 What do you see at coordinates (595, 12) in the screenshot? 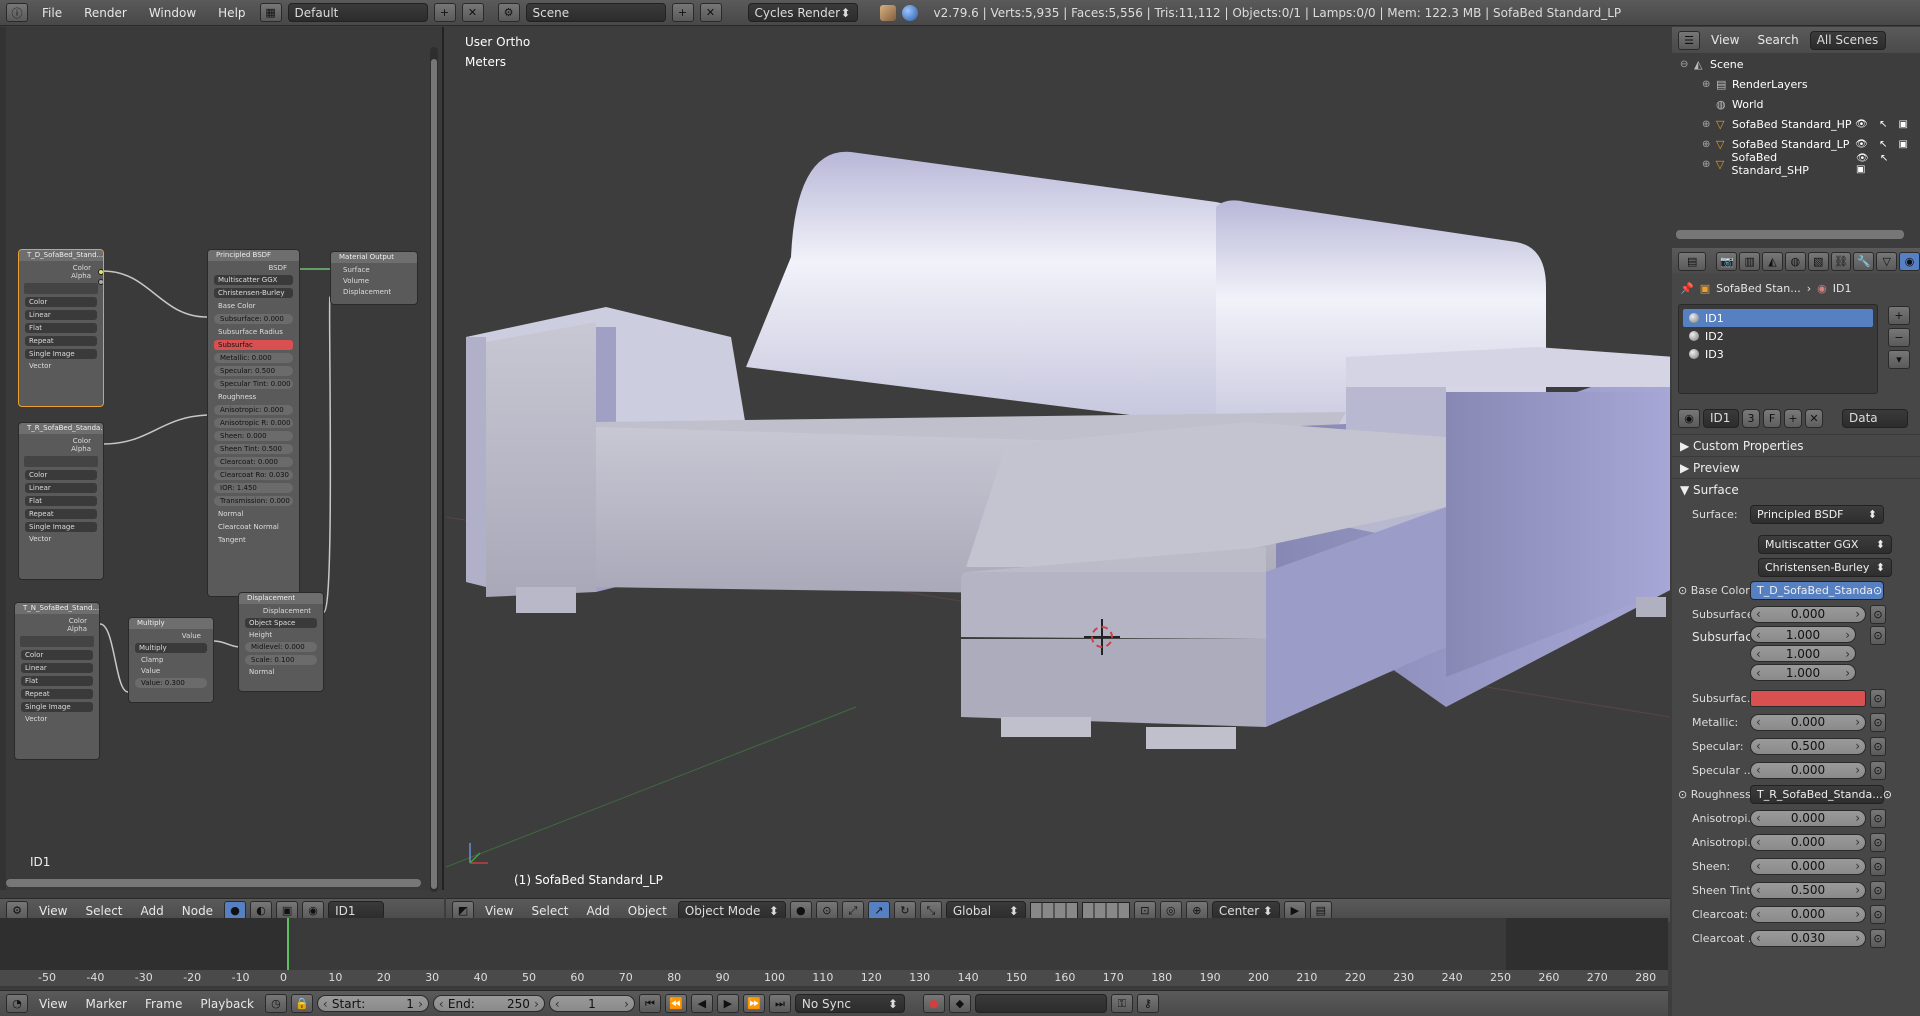
I see `scene-field: Scene` at bounding box center [595, 12].